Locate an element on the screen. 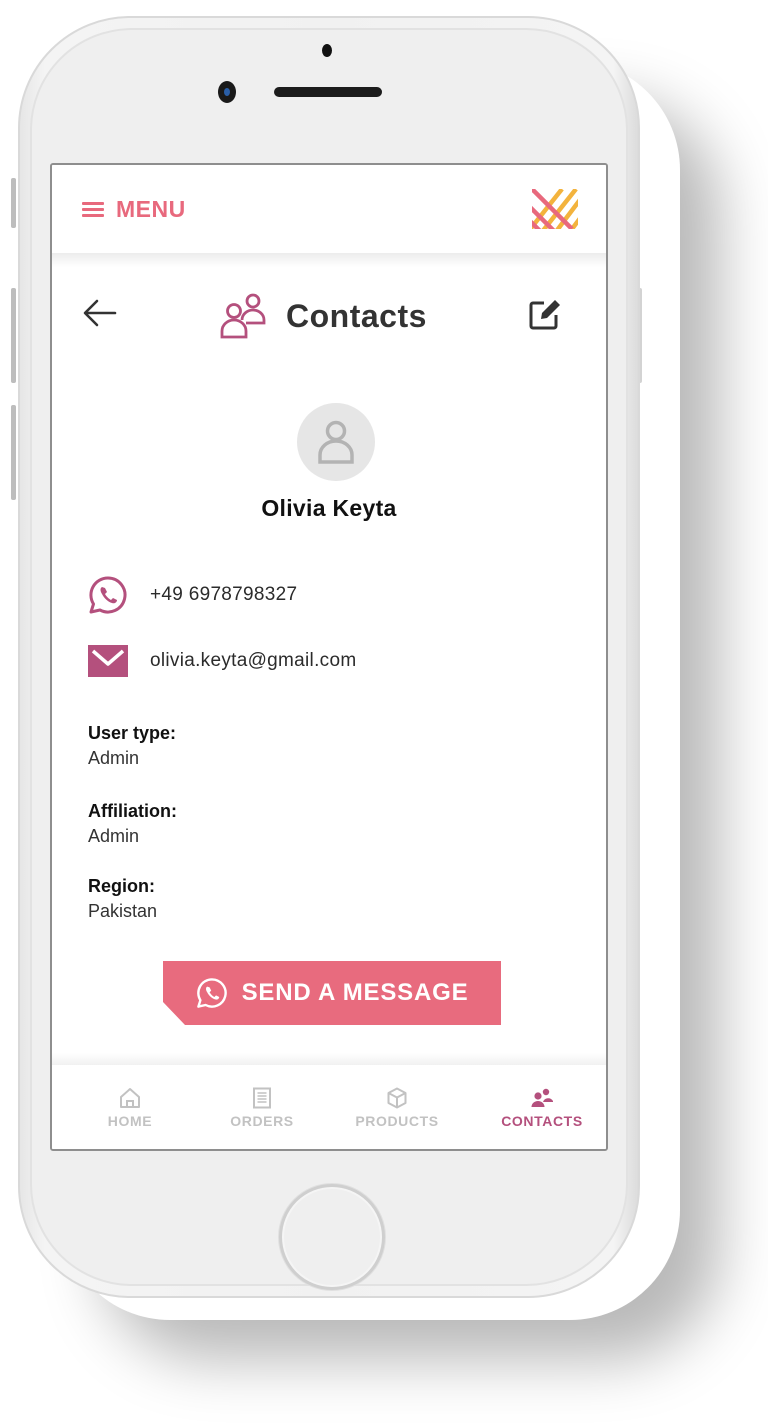 This screenshot has height=1428, width=768. avatar is located at coordinates (336, 442).